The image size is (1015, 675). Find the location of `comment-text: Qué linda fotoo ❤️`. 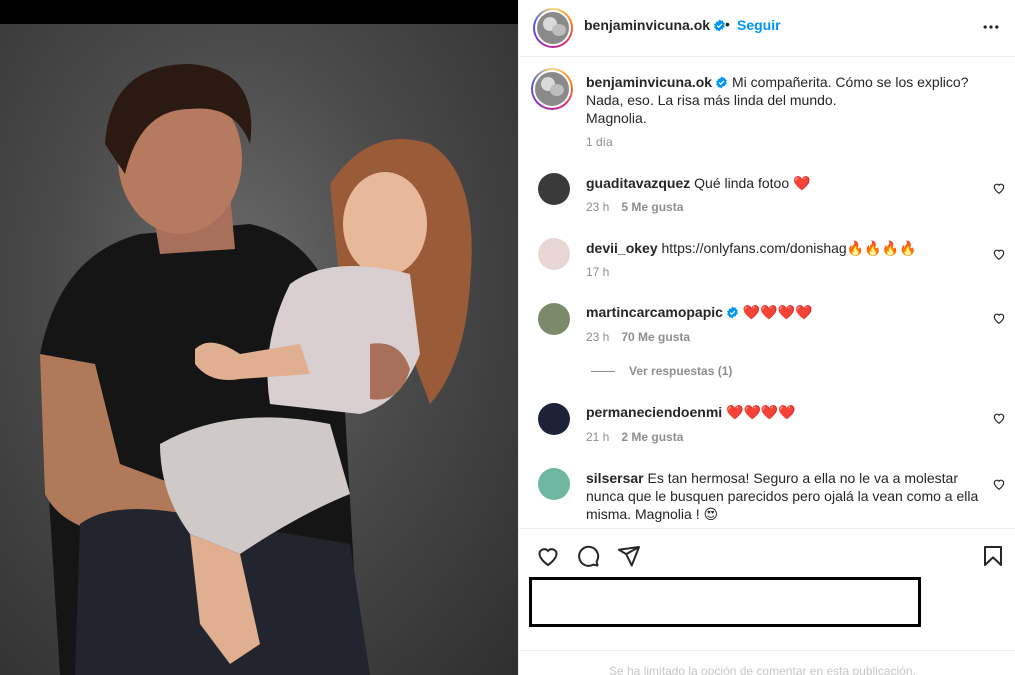

comment-text: Qué linda fotoo ❤️ is located at coordinates (752, 183).